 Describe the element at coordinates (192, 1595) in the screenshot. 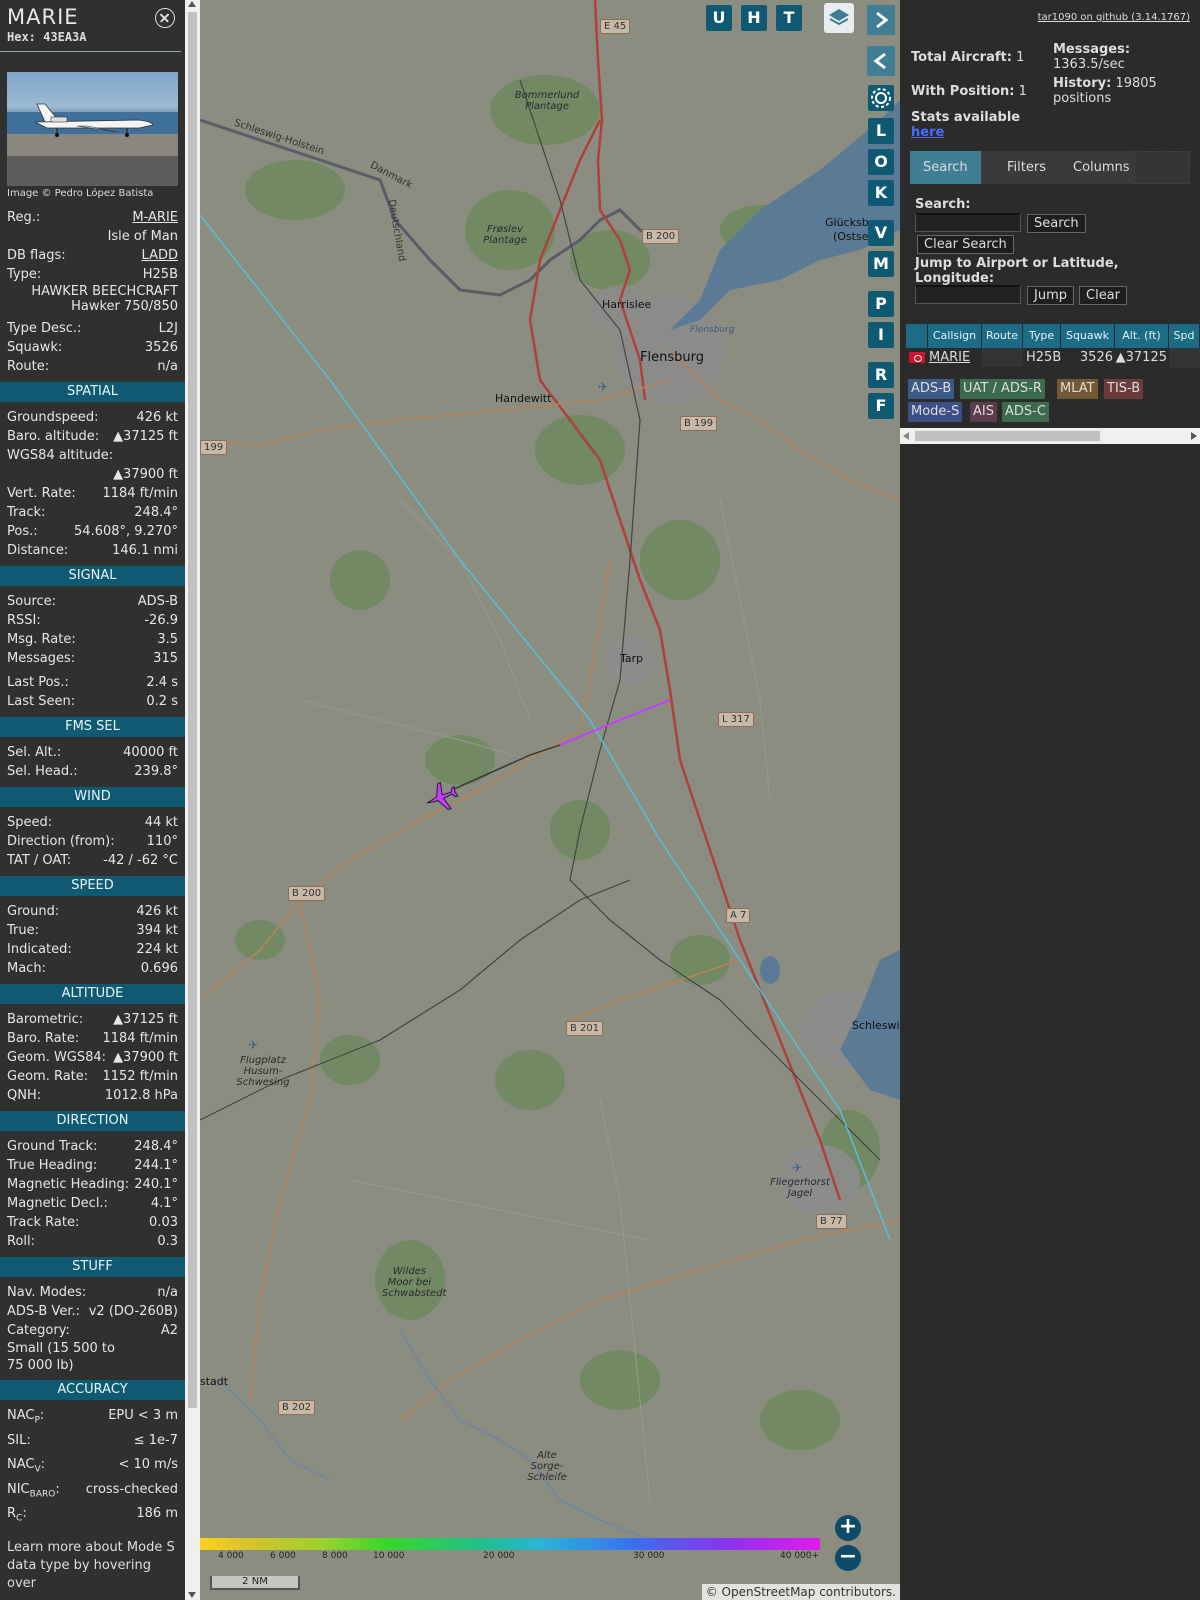

I see `scroll-down-icon` at that location.